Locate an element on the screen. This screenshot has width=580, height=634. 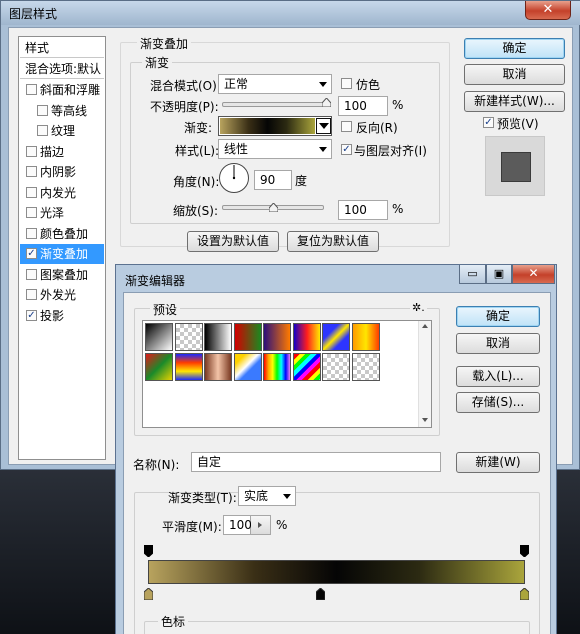
style-list-item-label: 等高线 is located at coordinates (69, 110).